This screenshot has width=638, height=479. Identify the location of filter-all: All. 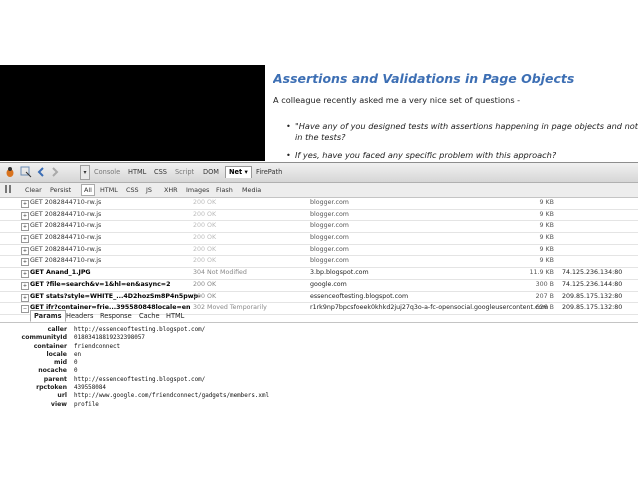
(88, 190).